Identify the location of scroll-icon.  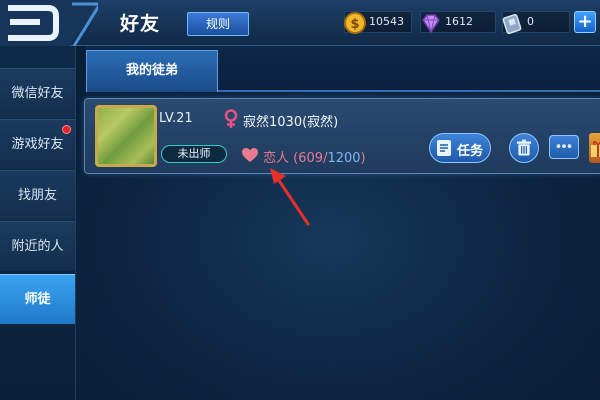
(444, 148).